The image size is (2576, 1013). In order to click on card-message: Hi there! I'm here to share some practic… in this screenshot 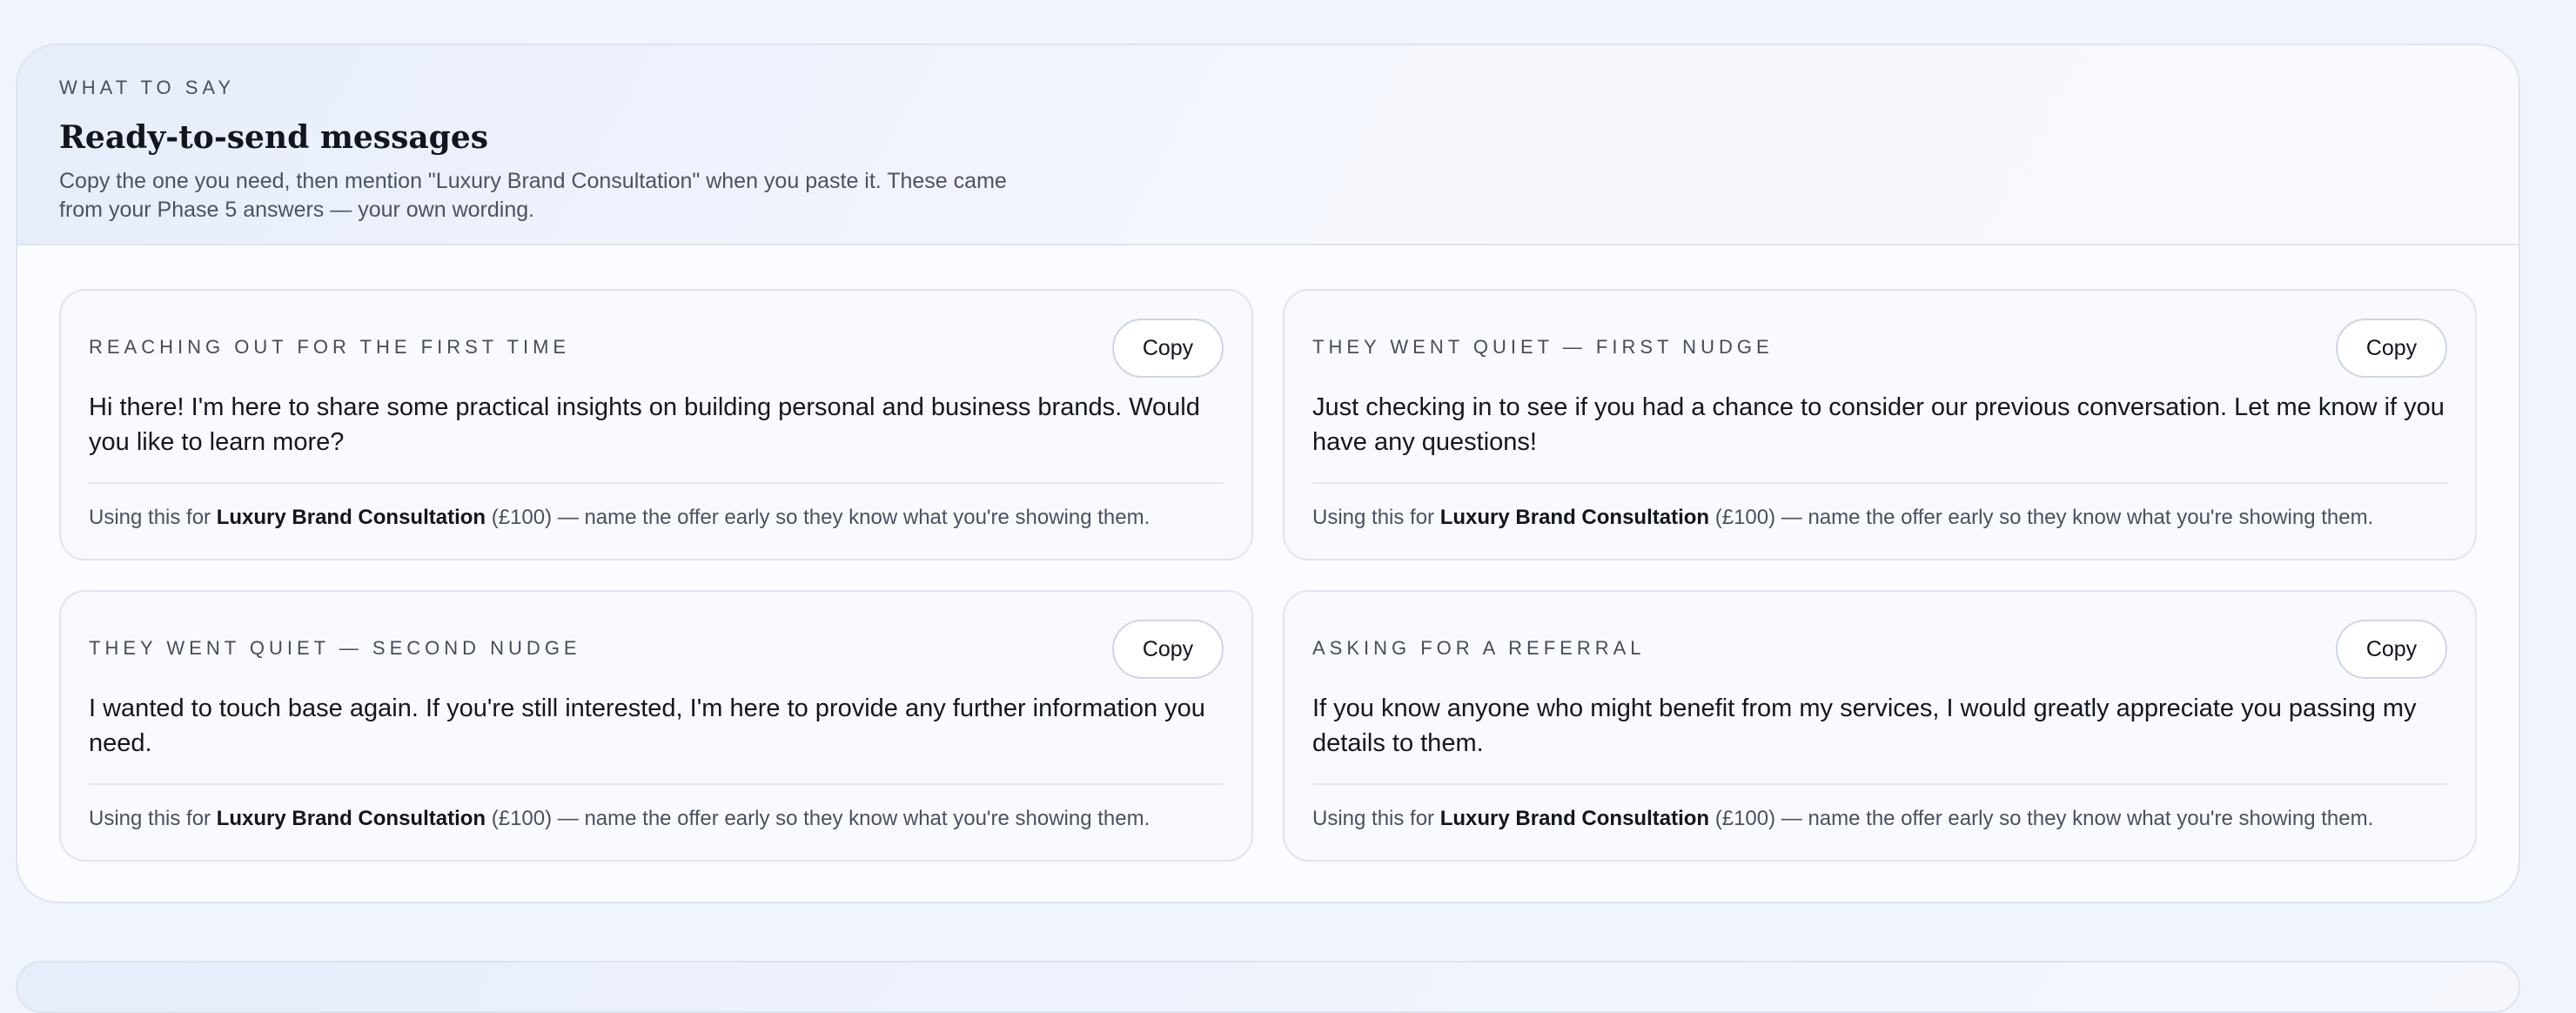, I will do `click(645, 424)`.